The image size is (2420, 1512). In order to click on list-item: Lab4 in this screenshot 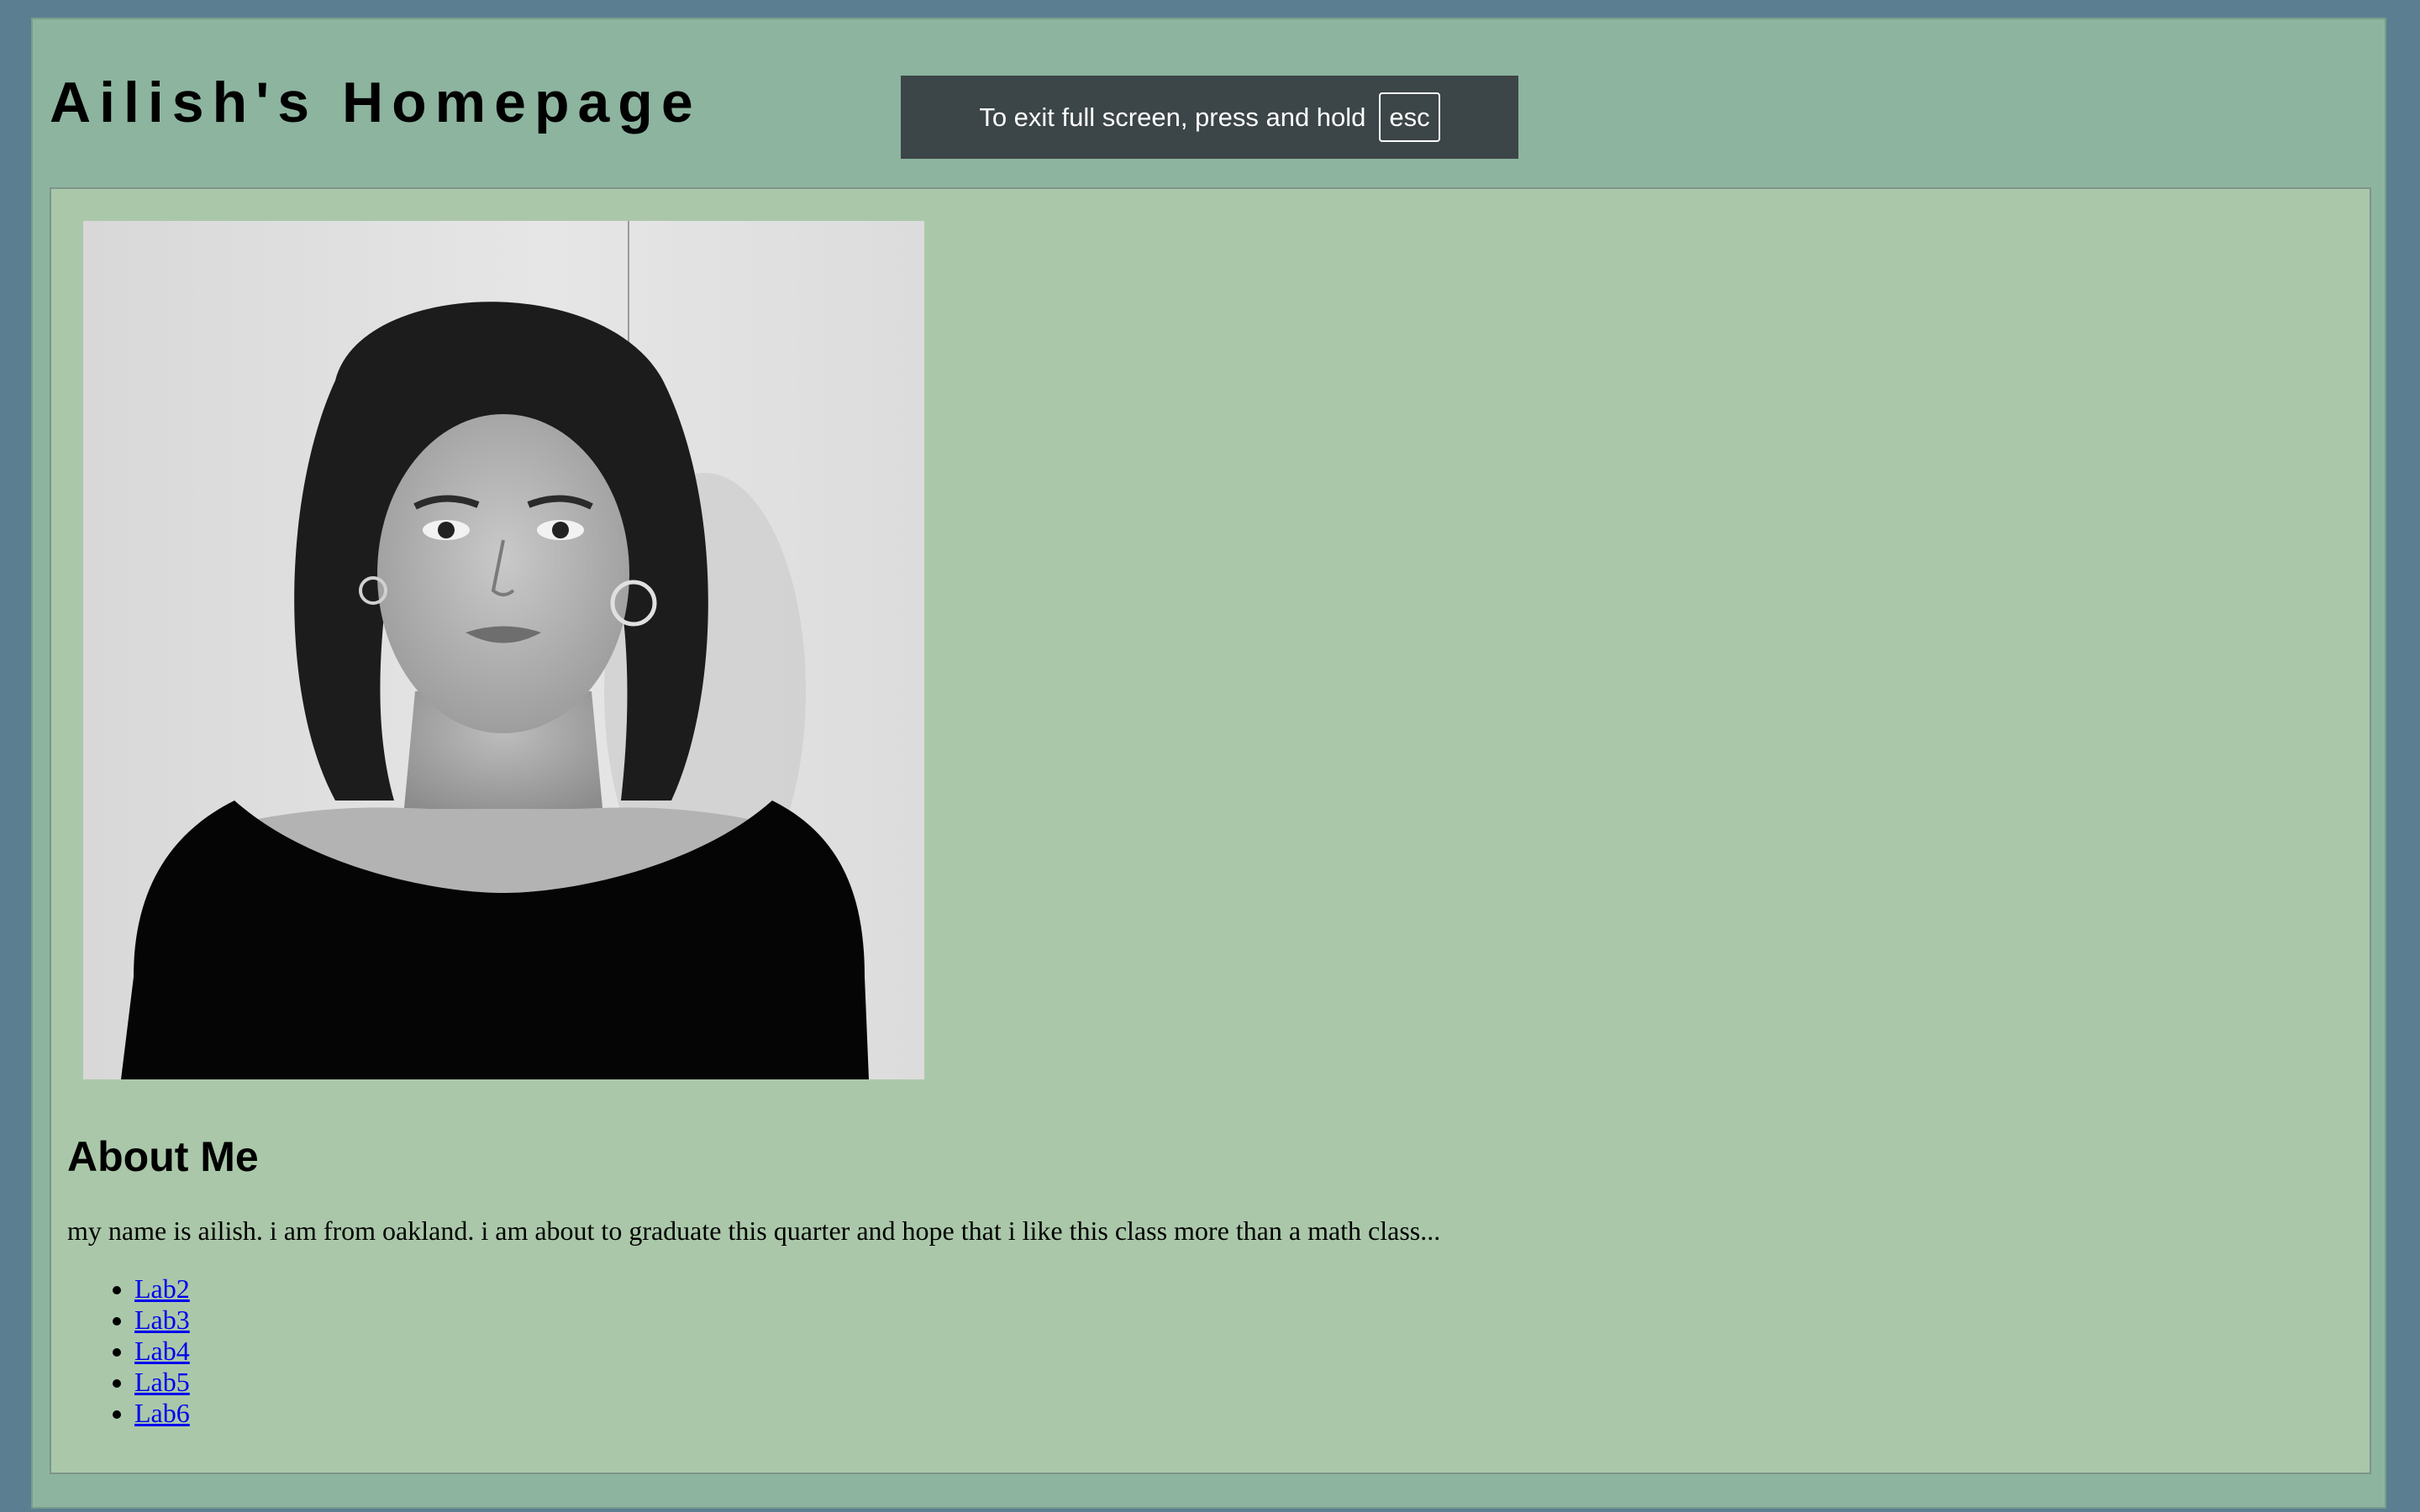, I will do `click(162, 1351)`.